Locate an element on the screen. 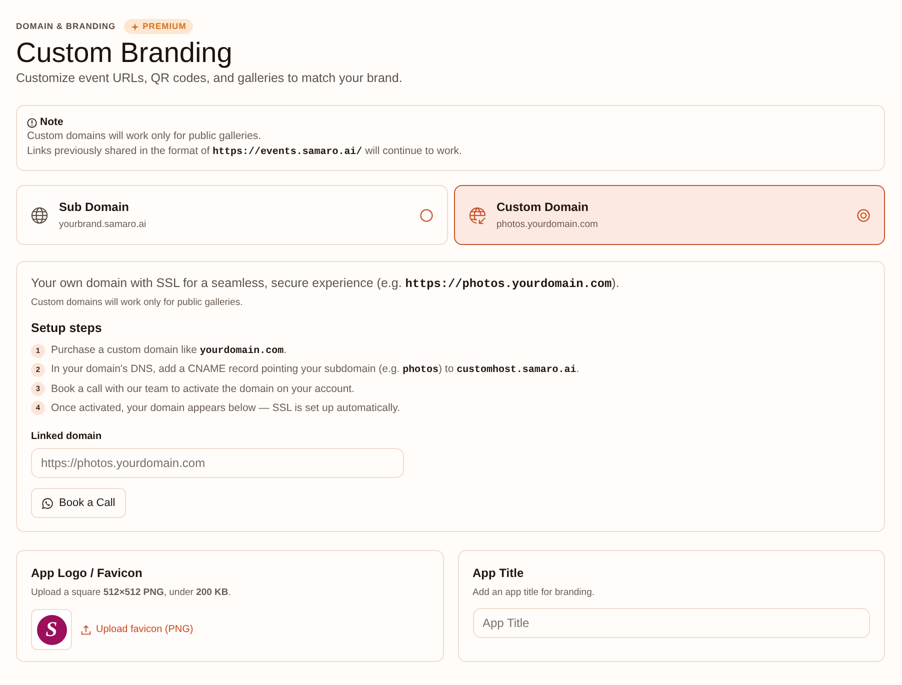  sparkle-icon is located at coordinates (134, 26).